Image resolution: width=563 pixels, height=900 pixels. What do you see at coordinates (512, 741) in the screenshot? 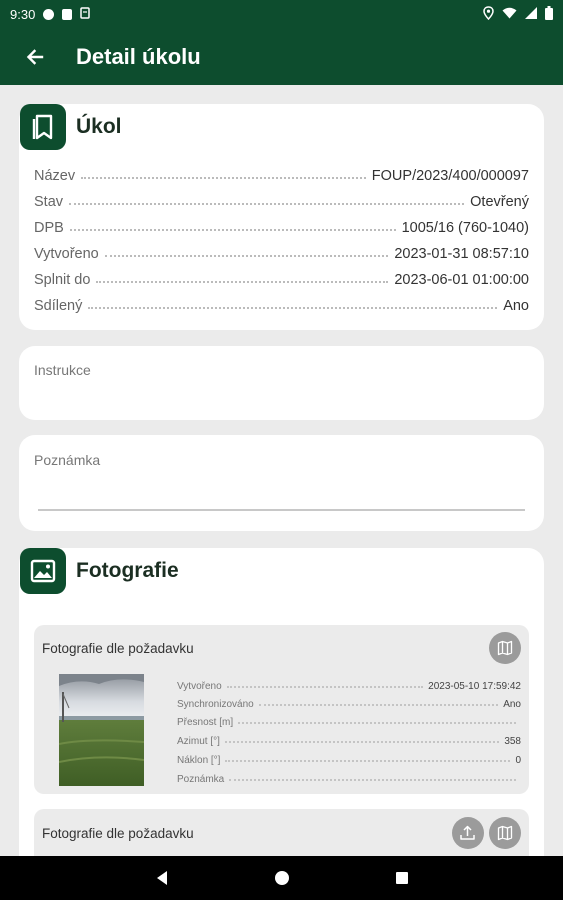
I see `detail-value: 358` at bounding box center [512, 741].